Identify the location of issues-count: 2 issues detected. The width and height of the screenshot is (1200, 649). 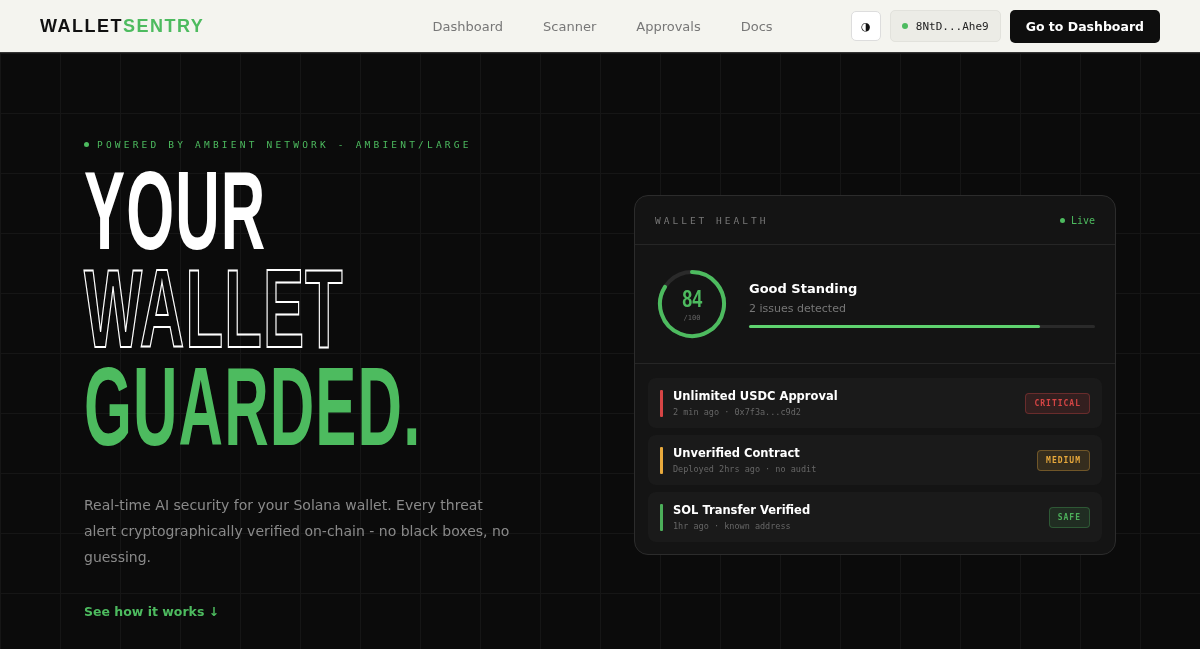
(798, 308).